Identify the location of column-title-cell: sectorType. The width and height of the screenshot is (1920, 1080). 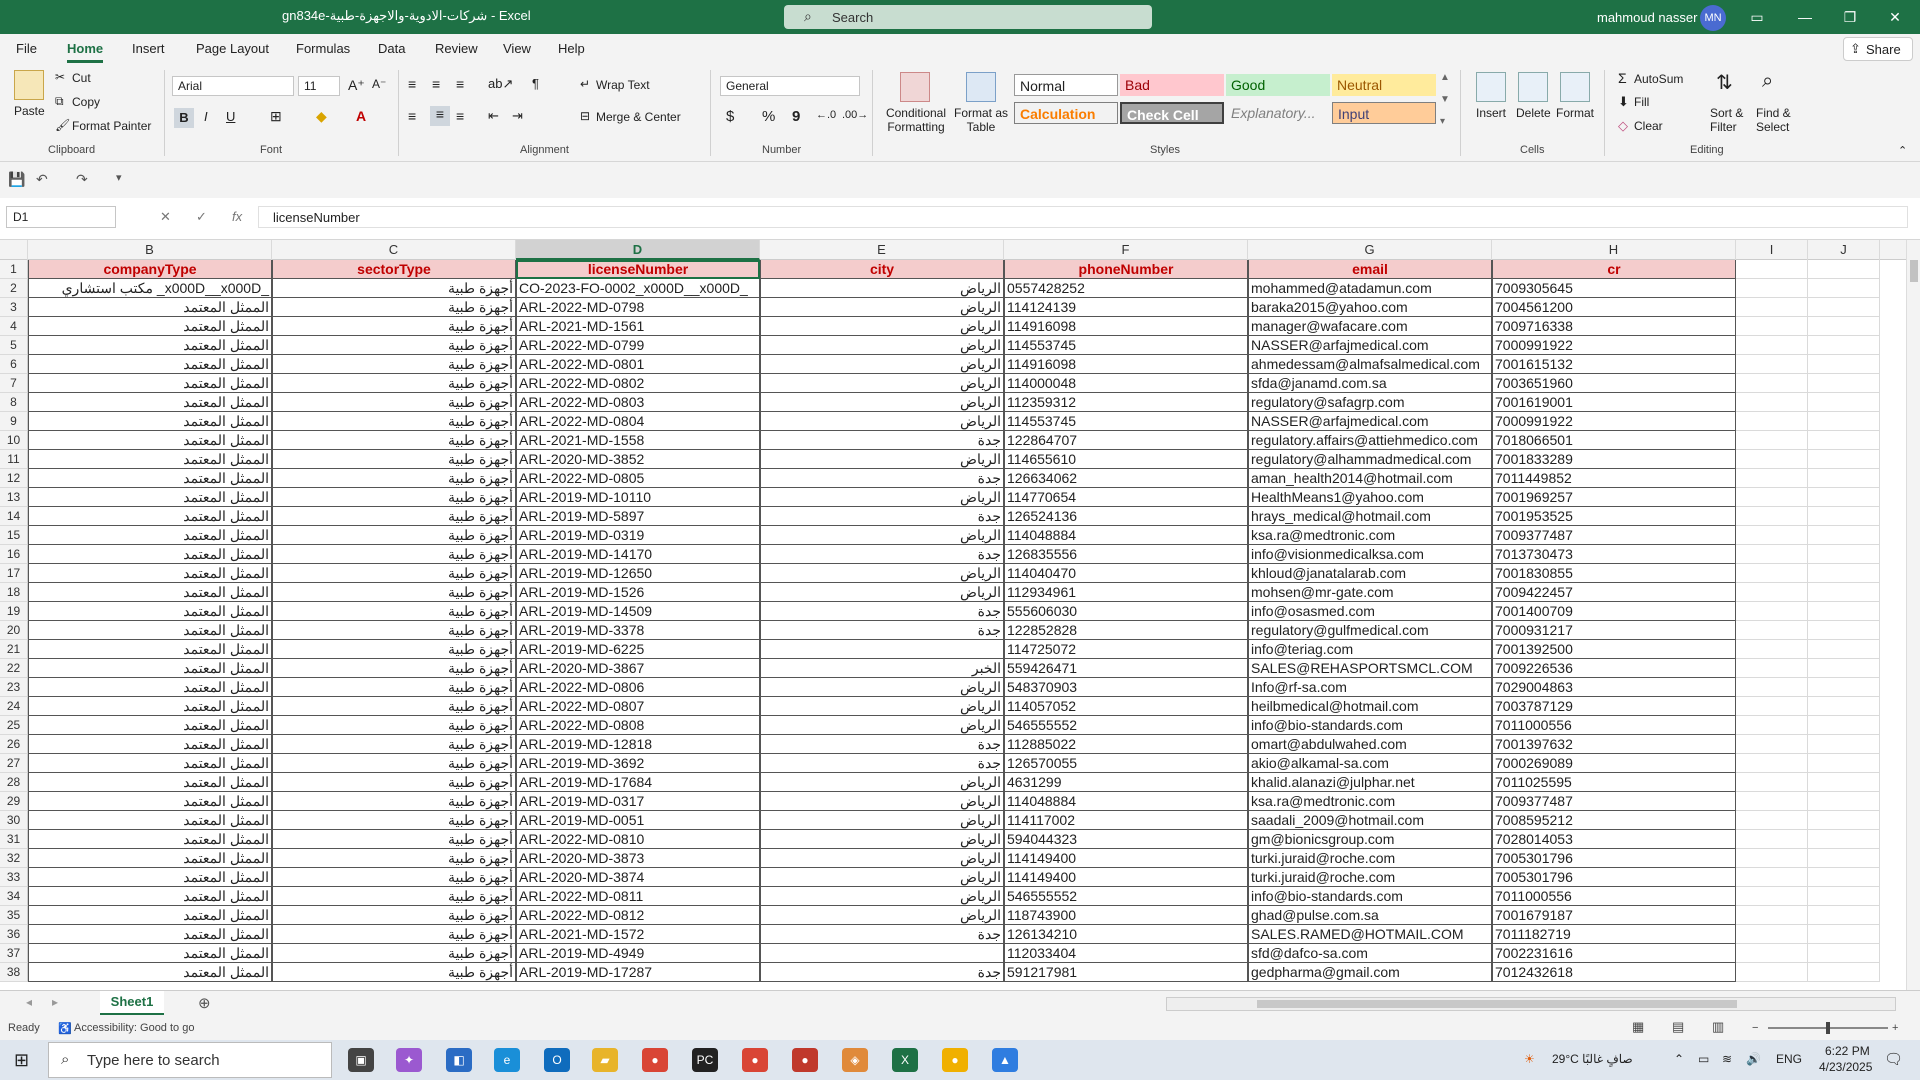
(394, 269).